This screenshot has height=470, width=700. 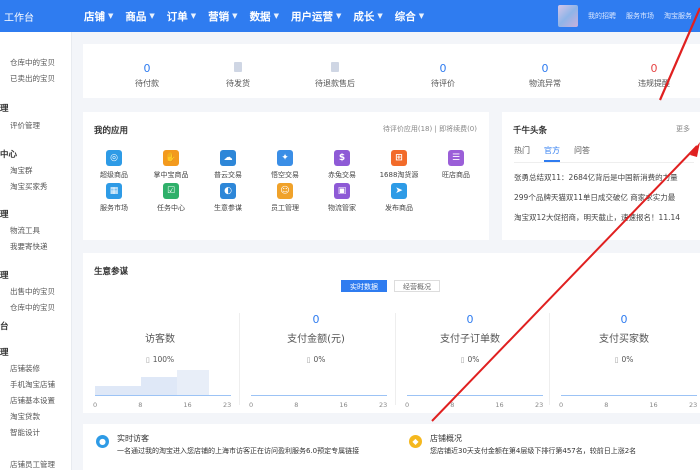 I want to click on avatar, so click(x=568, y=16).